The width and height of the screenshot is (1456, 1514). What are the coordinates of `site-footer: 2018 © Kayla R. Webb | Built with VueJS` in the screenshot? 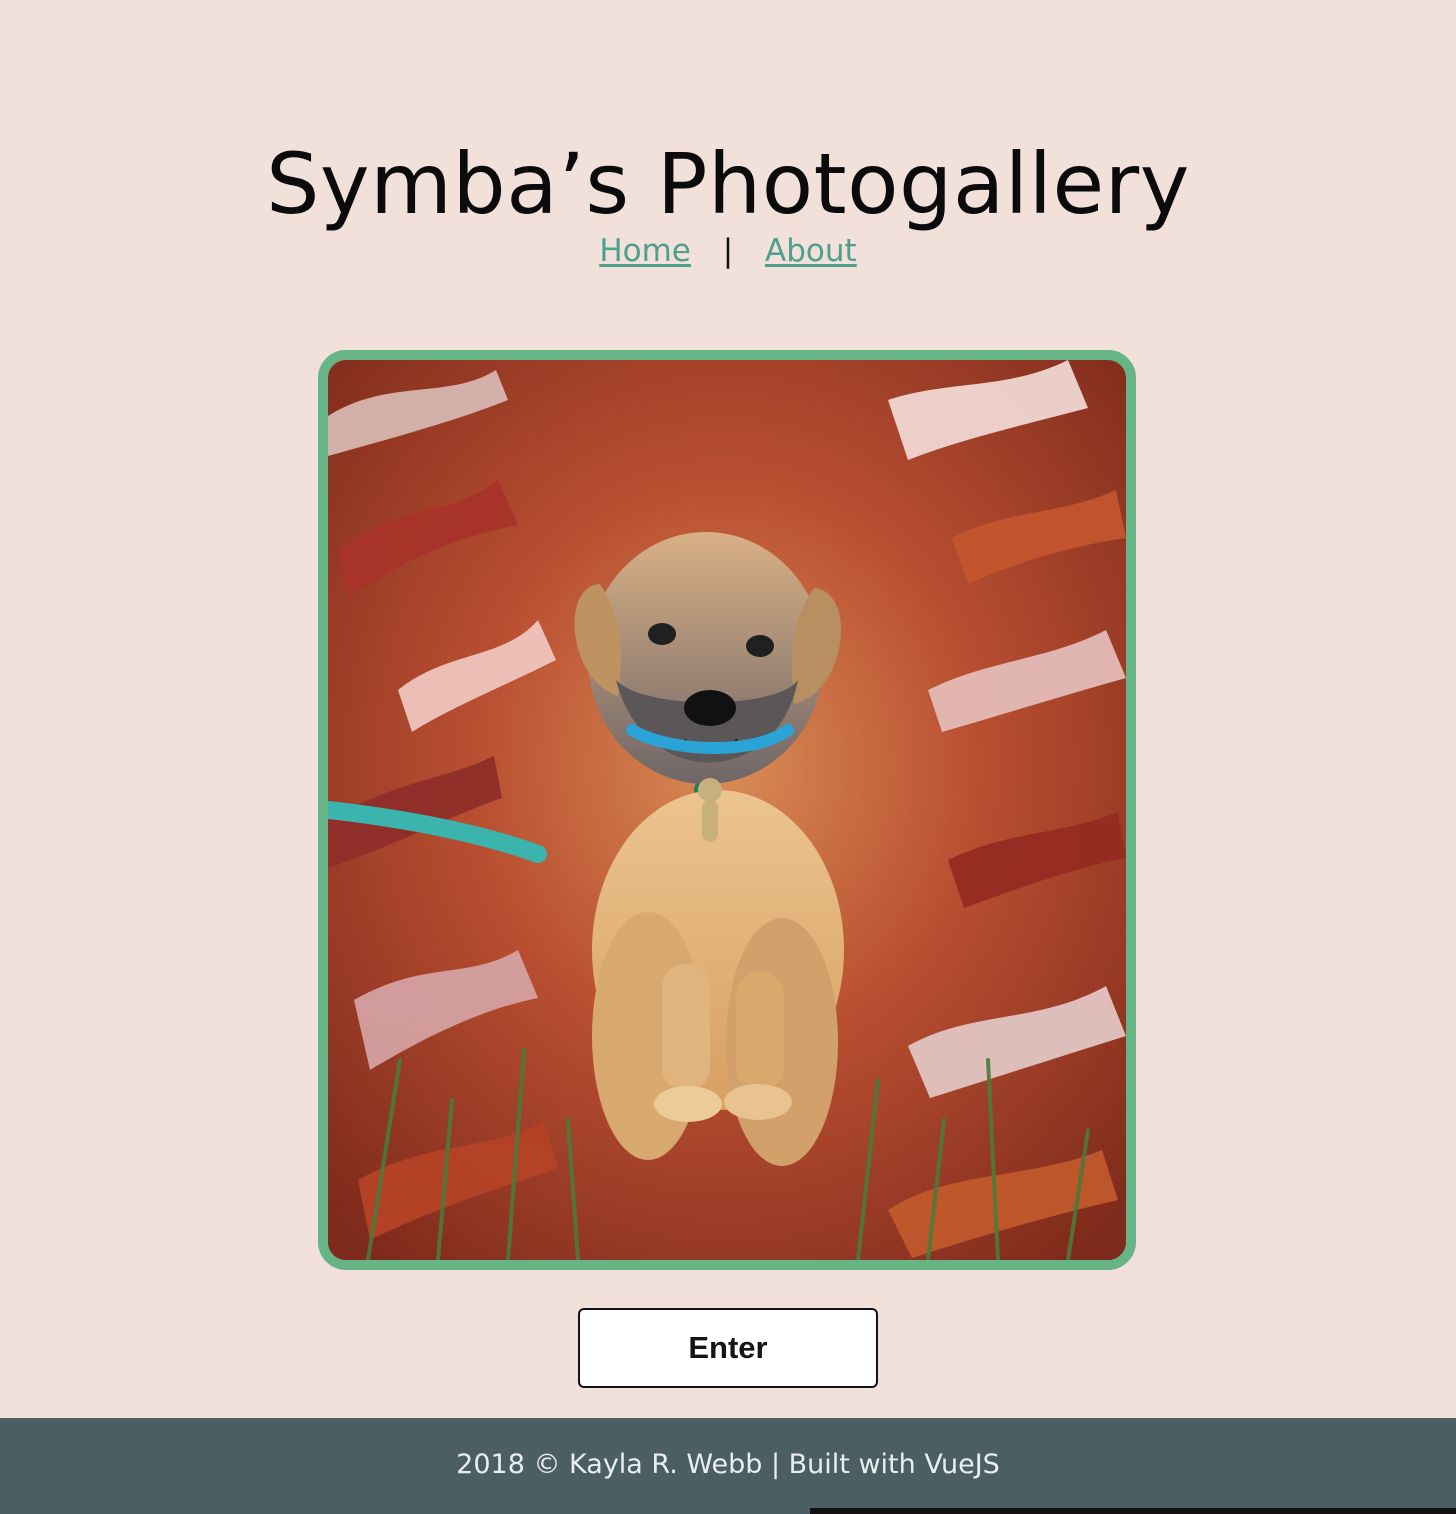 It's located at (728, 1466).